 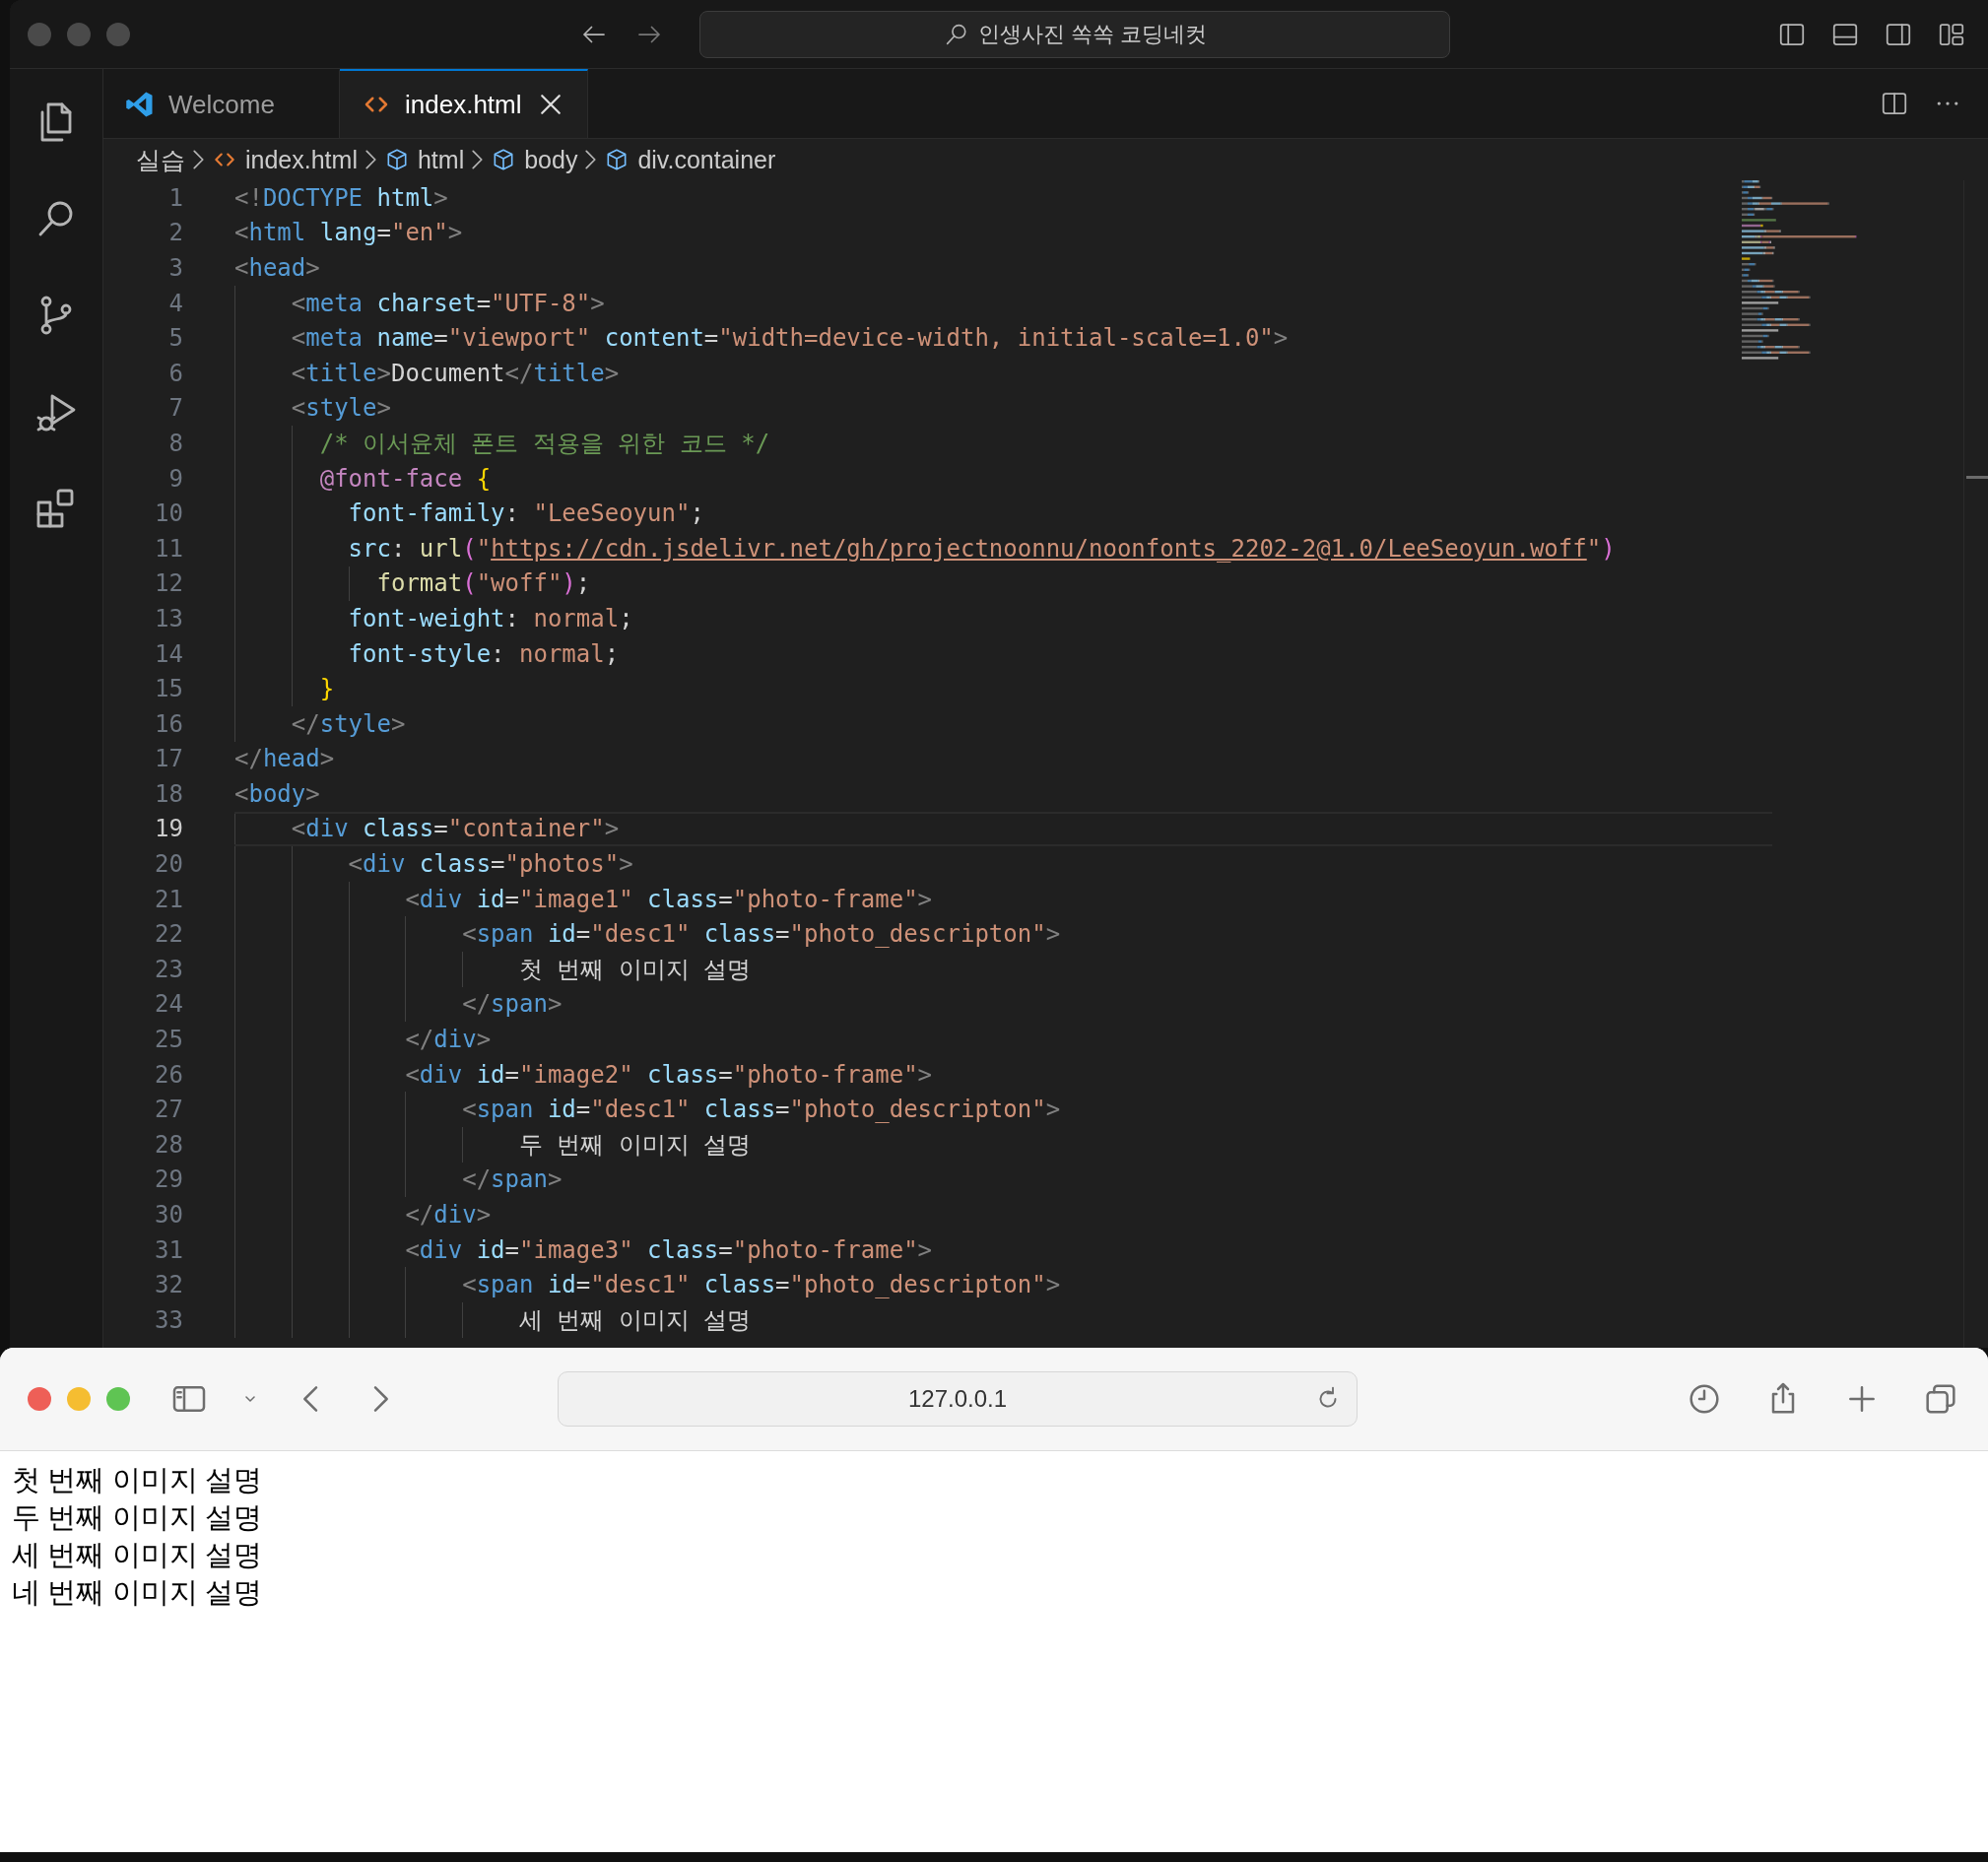 What do you see at coordinates (635, 1145) in the screenshot?
I see `code-line: 두 번째 이미지 설명` at bounding box center [635, 1145].